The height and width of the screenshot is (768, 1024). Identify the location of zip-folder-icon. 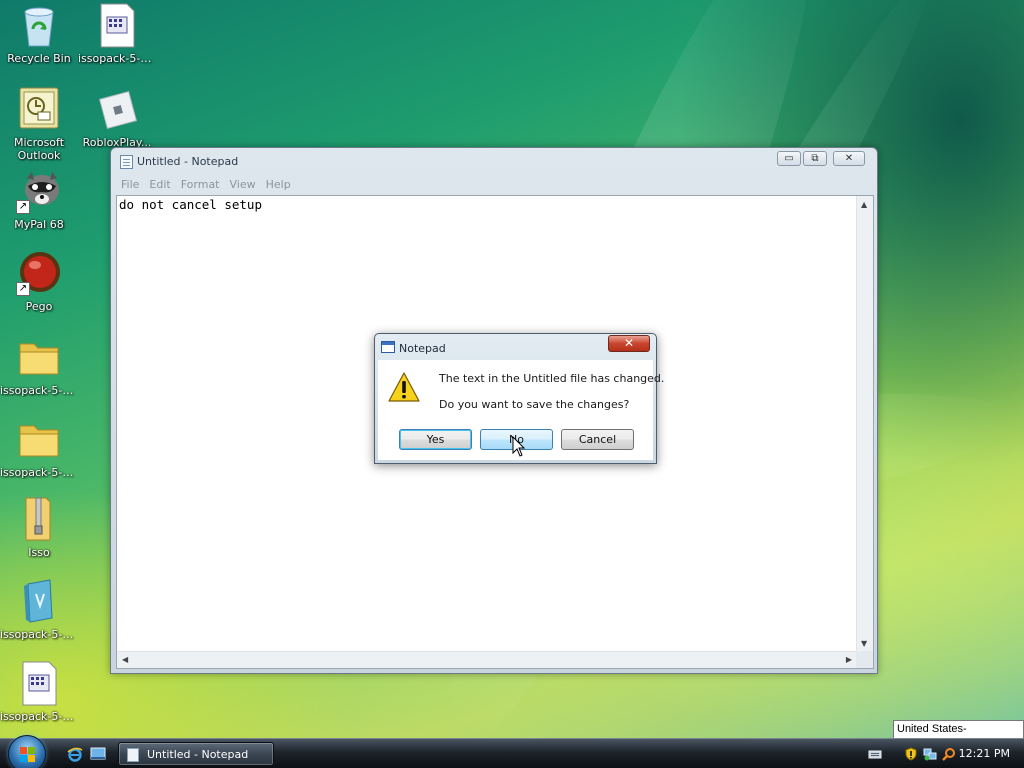
(39, 519).